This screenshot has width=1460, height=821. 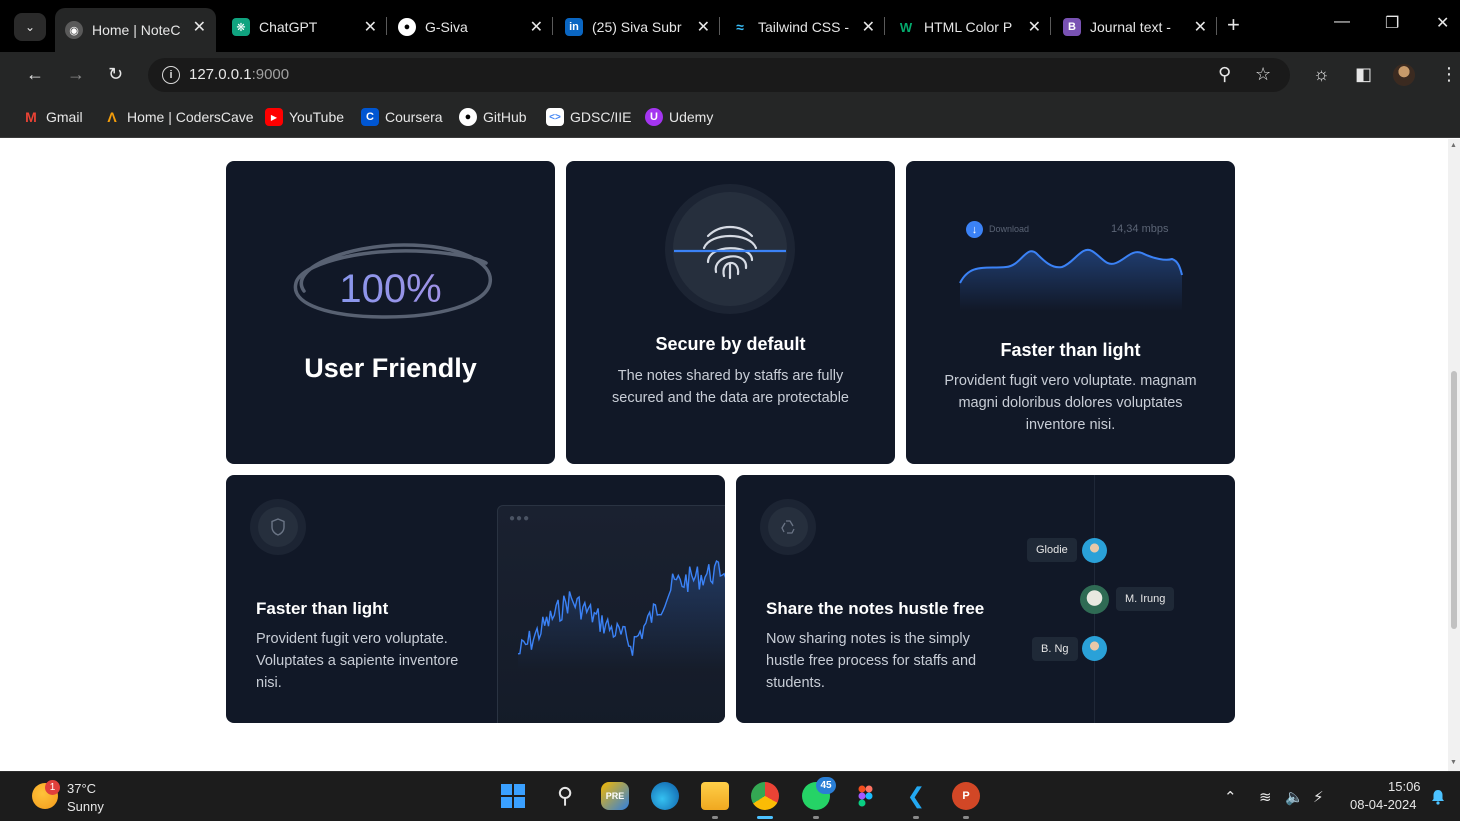 What do you see at coordinates (505, 117) in the screenshot?
I see `bookmark-label: GitHub` at bounding box center [505, 117].